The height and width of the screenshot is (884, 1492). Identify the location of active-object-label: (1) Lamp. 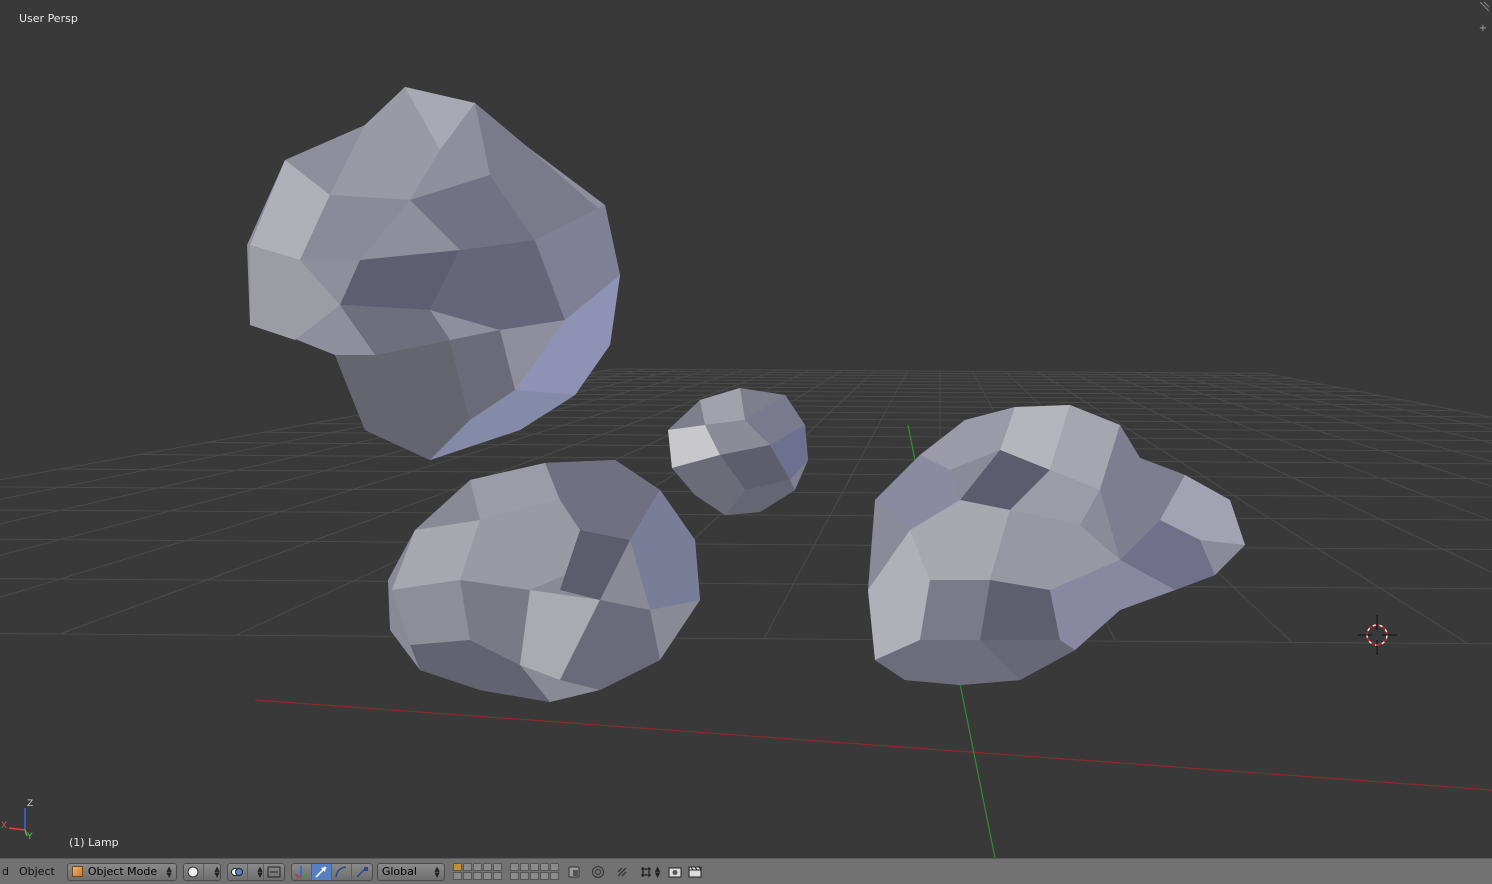
(94, 842).